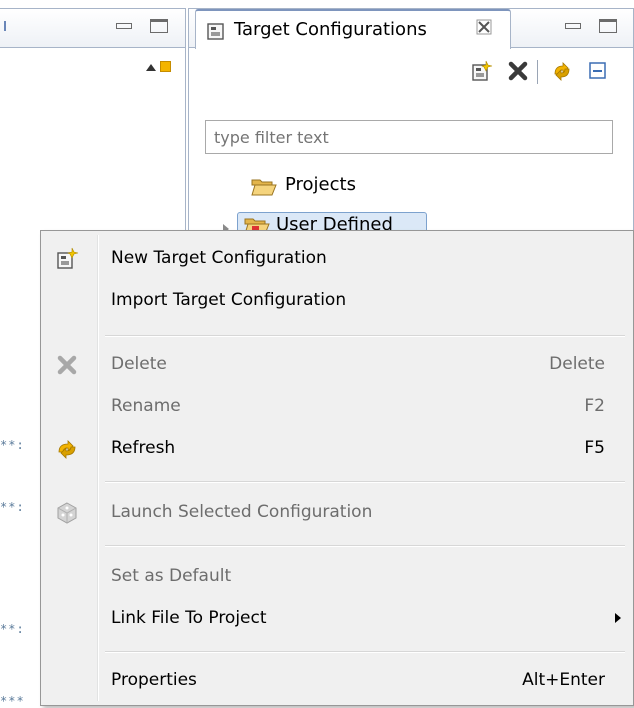 The width and height of the screenshot is (634, 708). I want to click on menu-item-label: New Target Configuration, so click(219, 258).